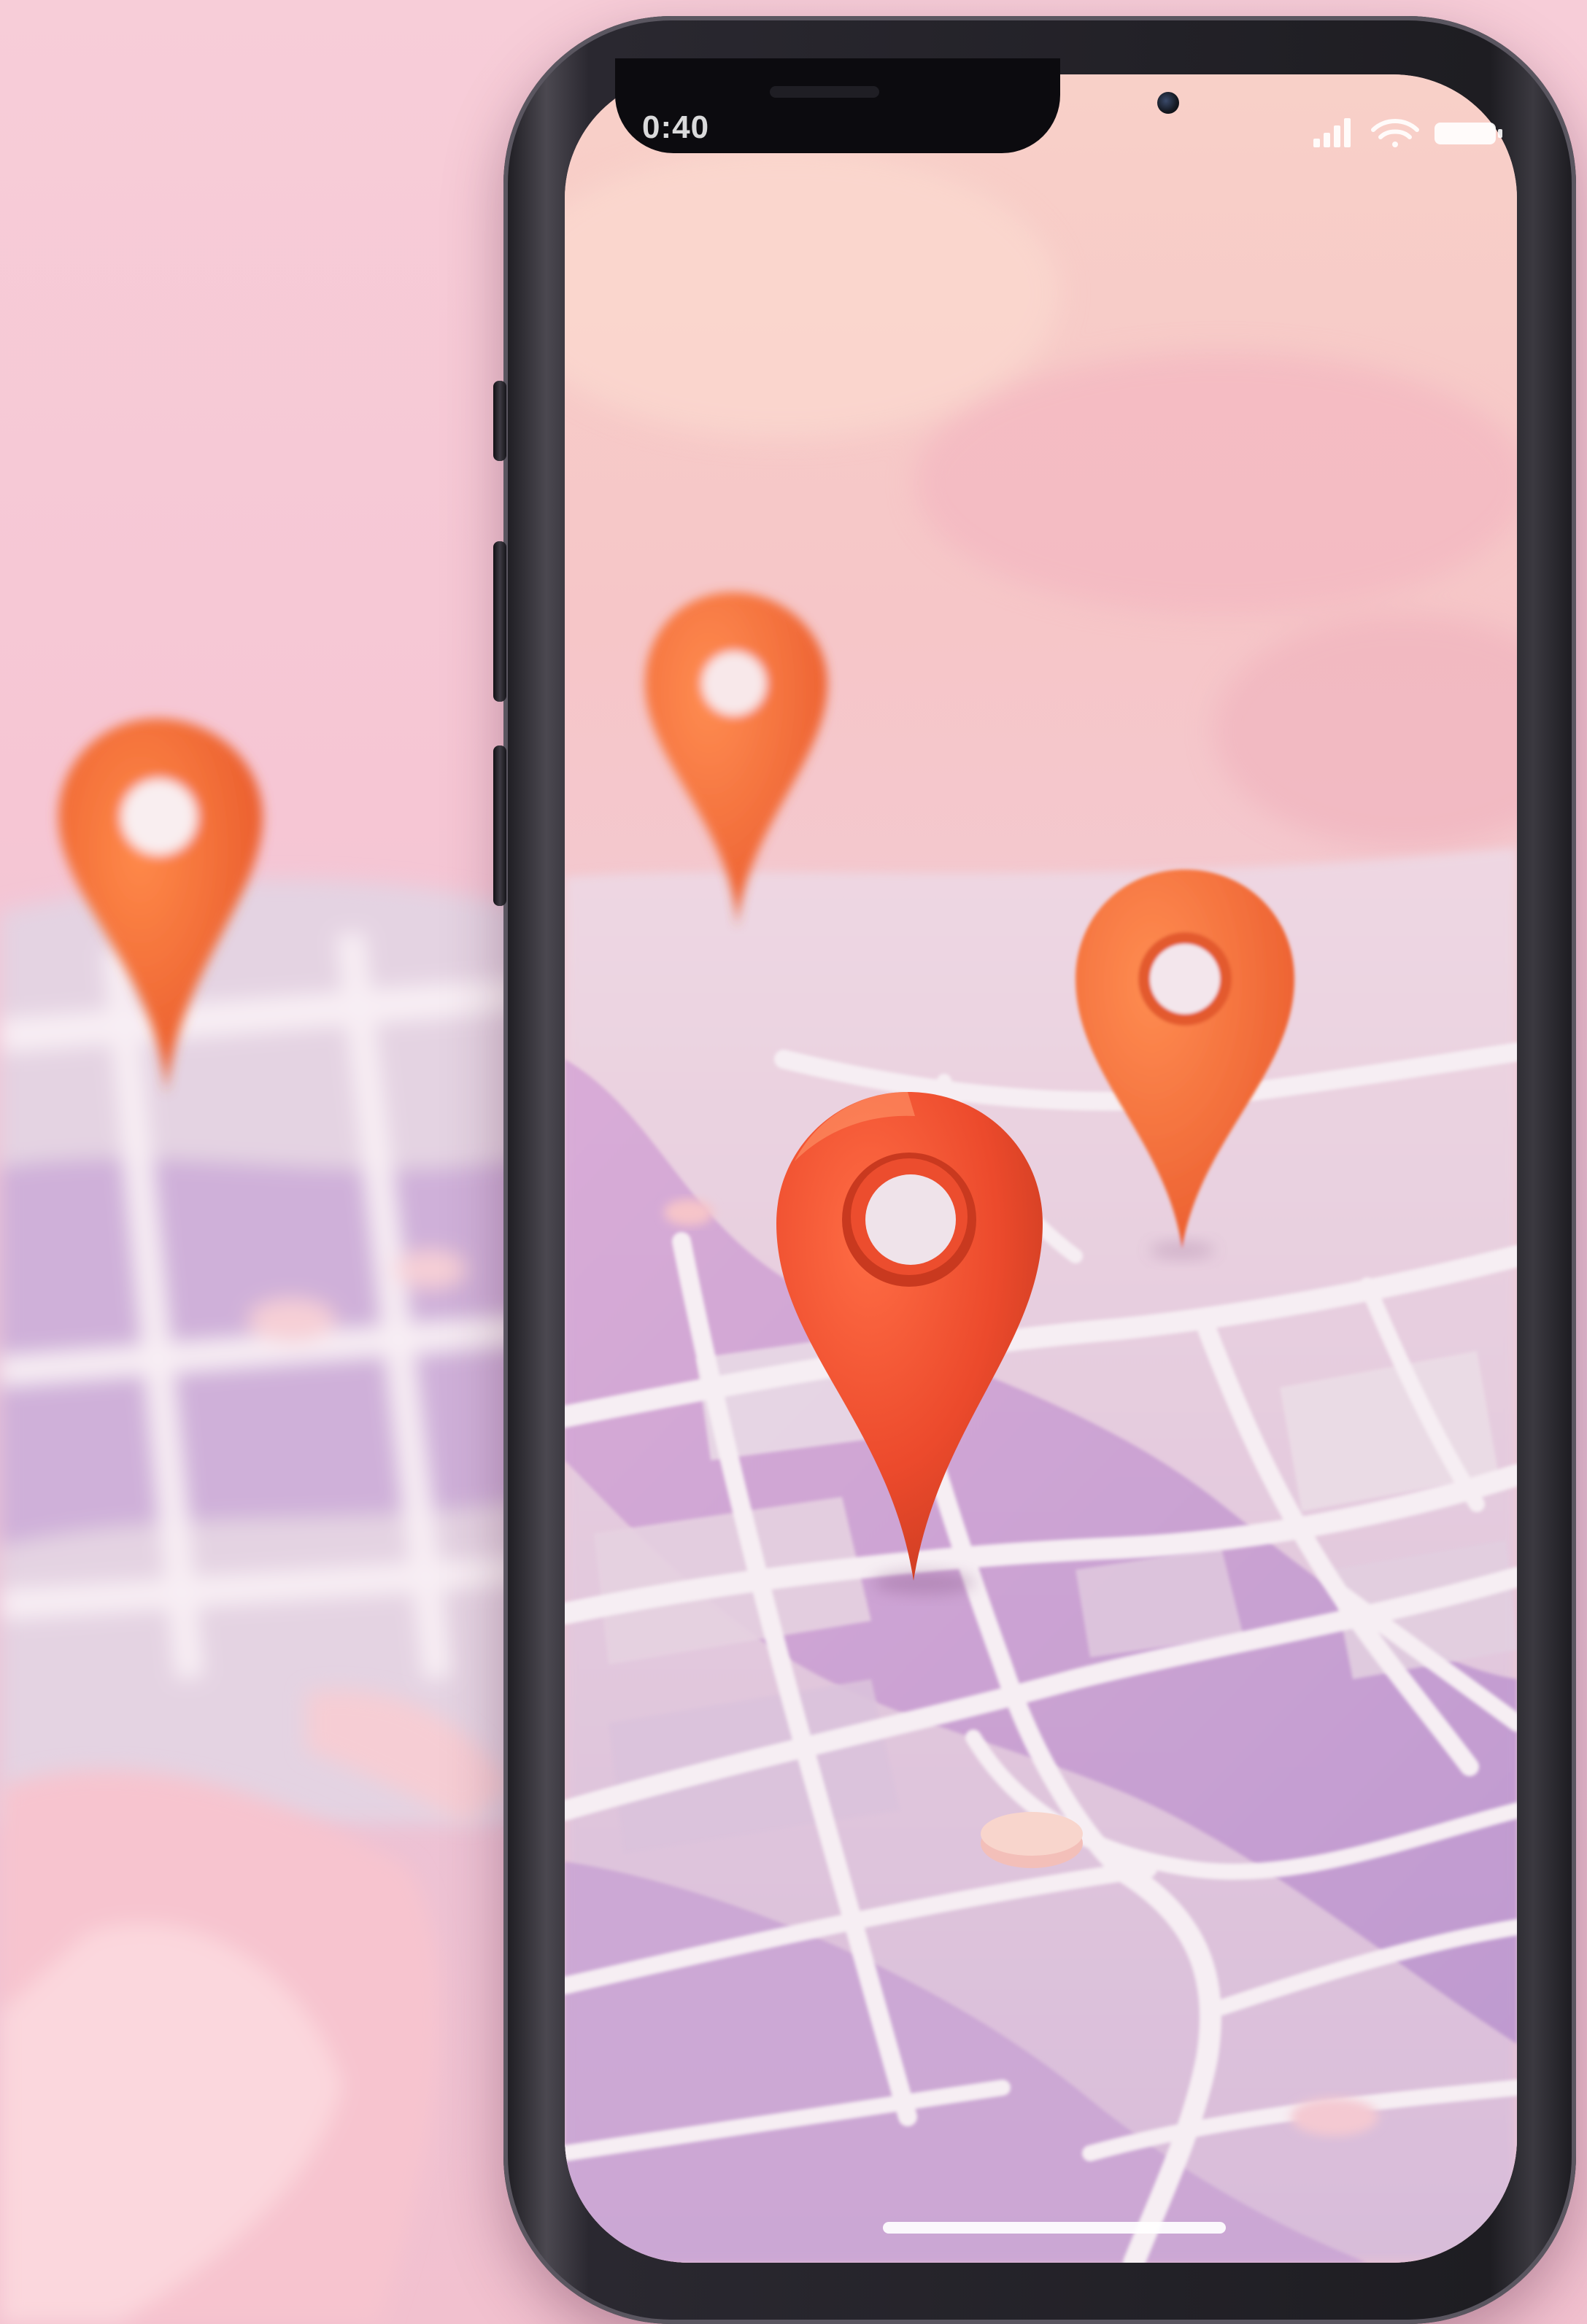 The image size is (1587, 2324). Describe the element at coordinates (1395, 133) in the screenshot. I see `wifi-icon` at that location.